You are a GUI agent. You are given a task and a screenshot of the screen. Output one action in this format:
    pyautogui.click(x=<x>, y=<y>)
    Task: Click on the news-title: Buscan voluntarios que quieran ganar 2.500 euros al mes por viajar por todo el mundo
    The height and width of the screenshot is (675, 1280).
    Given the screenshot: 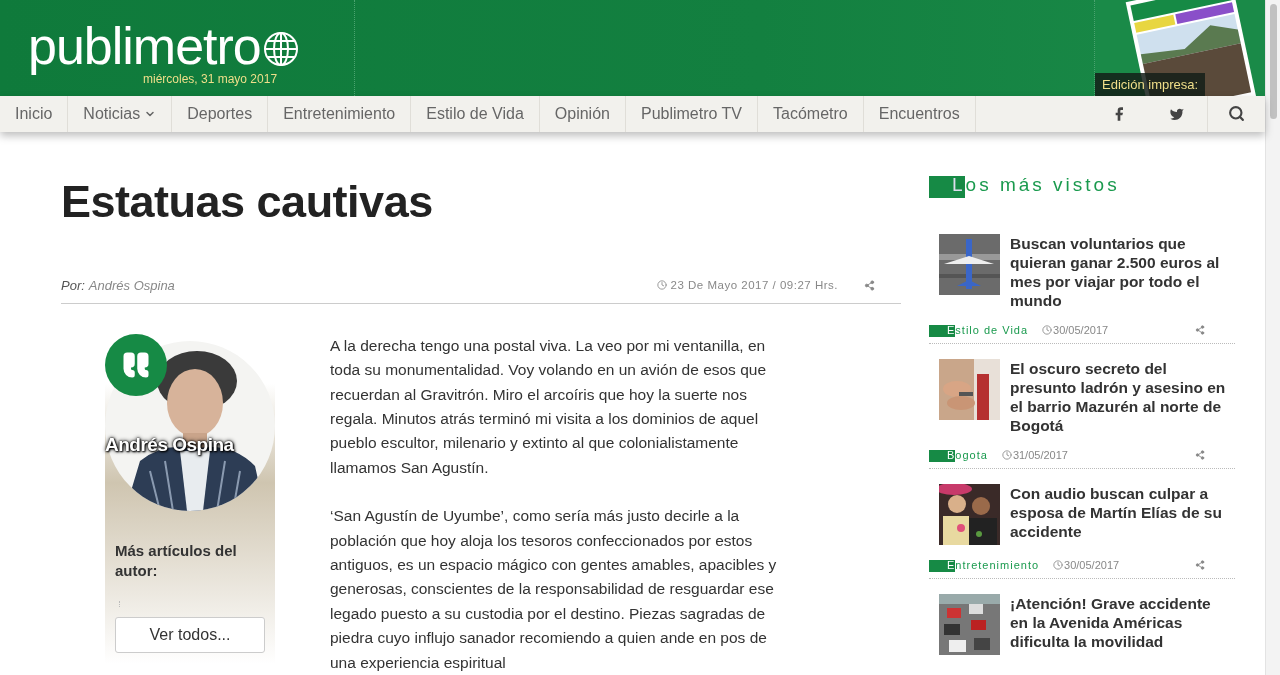 What is the action you would take?
    pyautogui.click(x=1120, y=271)
    